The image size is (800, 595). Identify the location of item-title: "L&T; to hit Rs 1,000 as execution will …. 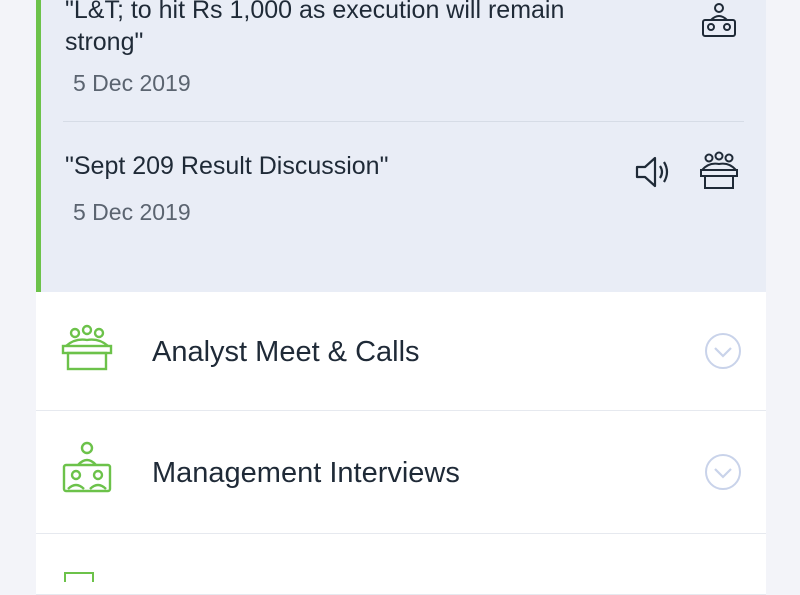
(315, 28).